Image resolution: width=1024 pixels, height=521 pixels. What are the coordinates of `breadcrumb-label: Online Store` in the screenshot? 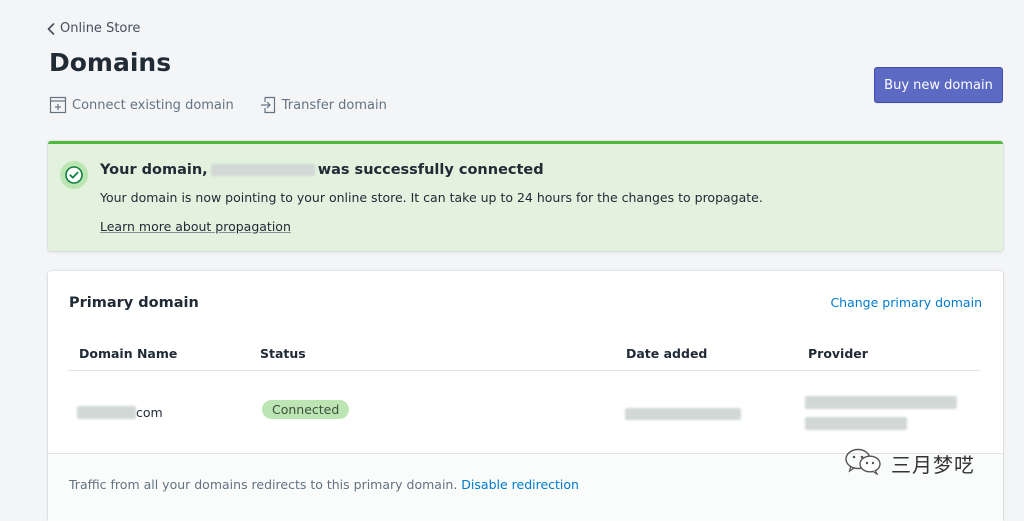 It's located at (100, 28).